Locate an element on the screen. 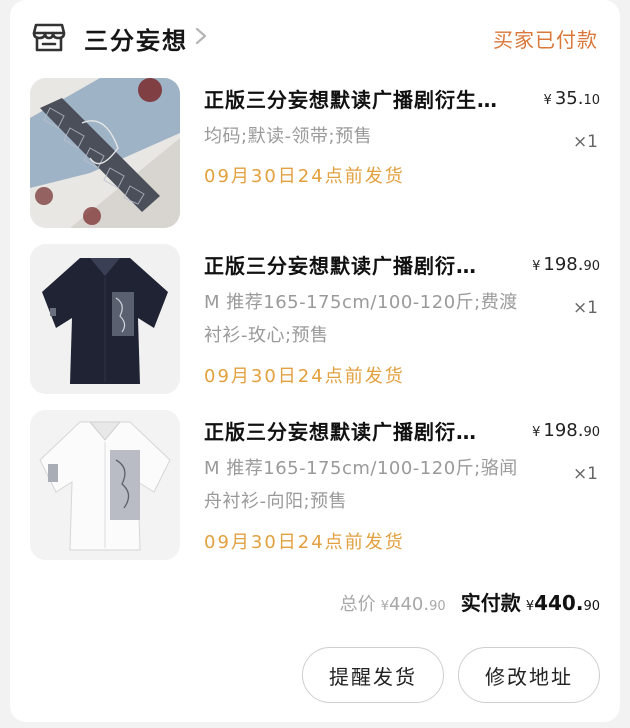 This screenshot has height=728, width=630. spec-line: 衬衫-玫心;预售 is located at coordinates (266, 335).